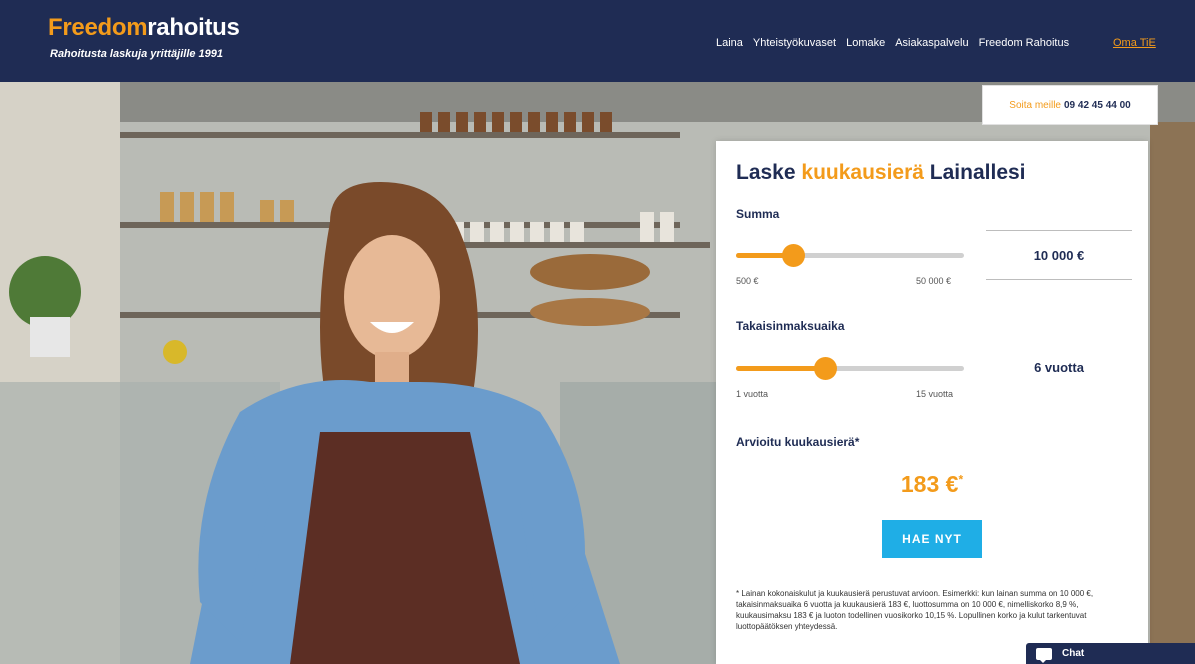  I want to click on title-part2: Lainallesi, so click(974, 172).